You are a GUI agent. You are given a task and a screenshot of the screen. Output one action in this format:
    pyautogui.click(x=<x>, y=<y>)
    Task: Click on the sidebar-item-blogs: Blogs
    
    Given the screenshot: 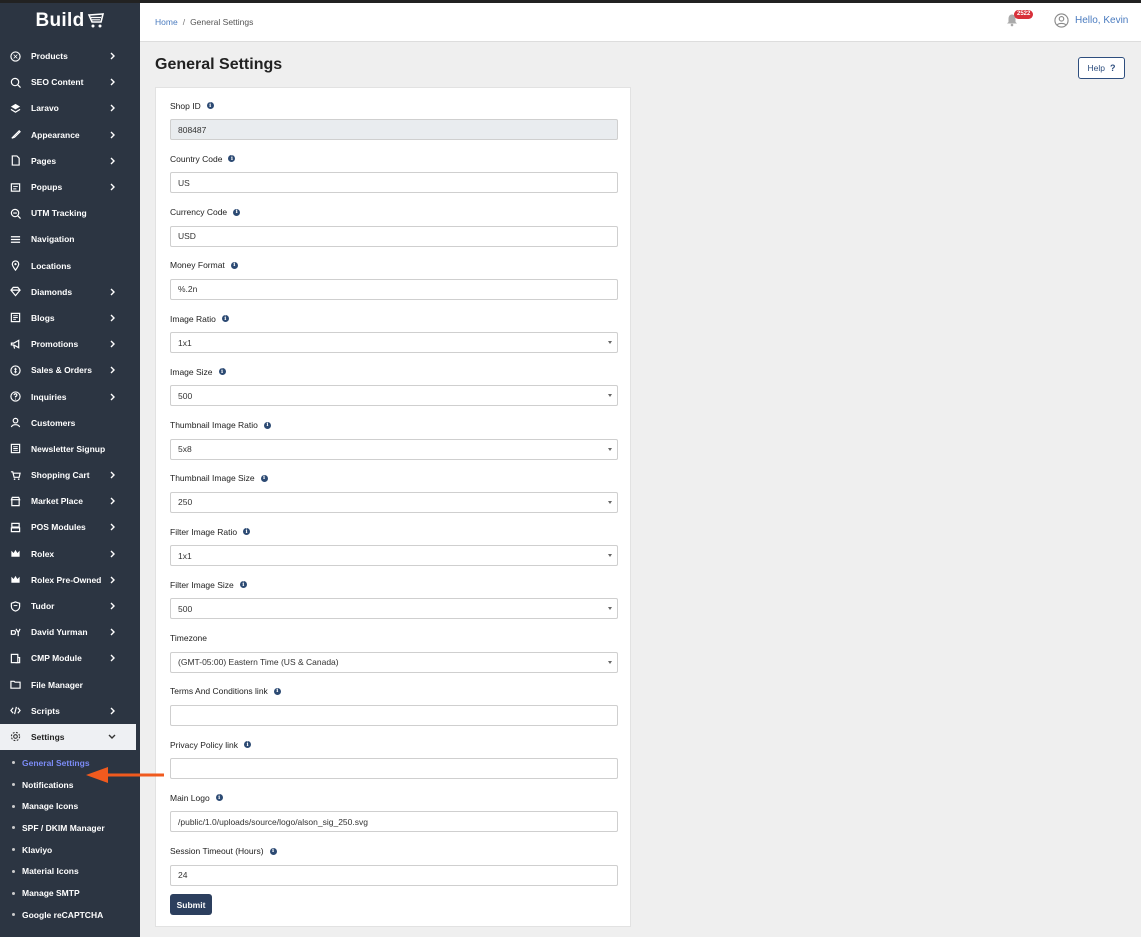 What is the action you would take?
    pyautogui.click(x=70, y=318)
    